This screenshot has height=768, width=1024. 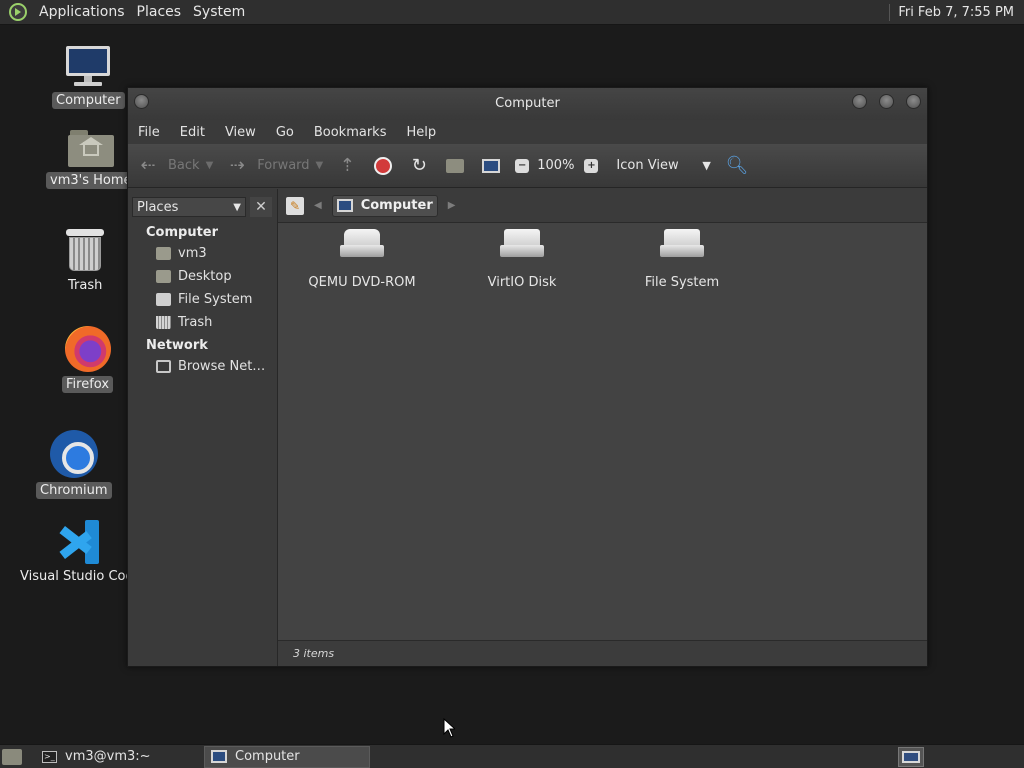 I want to click on desktop-icon-chromium: Chromium, so click(x=74, y=464).